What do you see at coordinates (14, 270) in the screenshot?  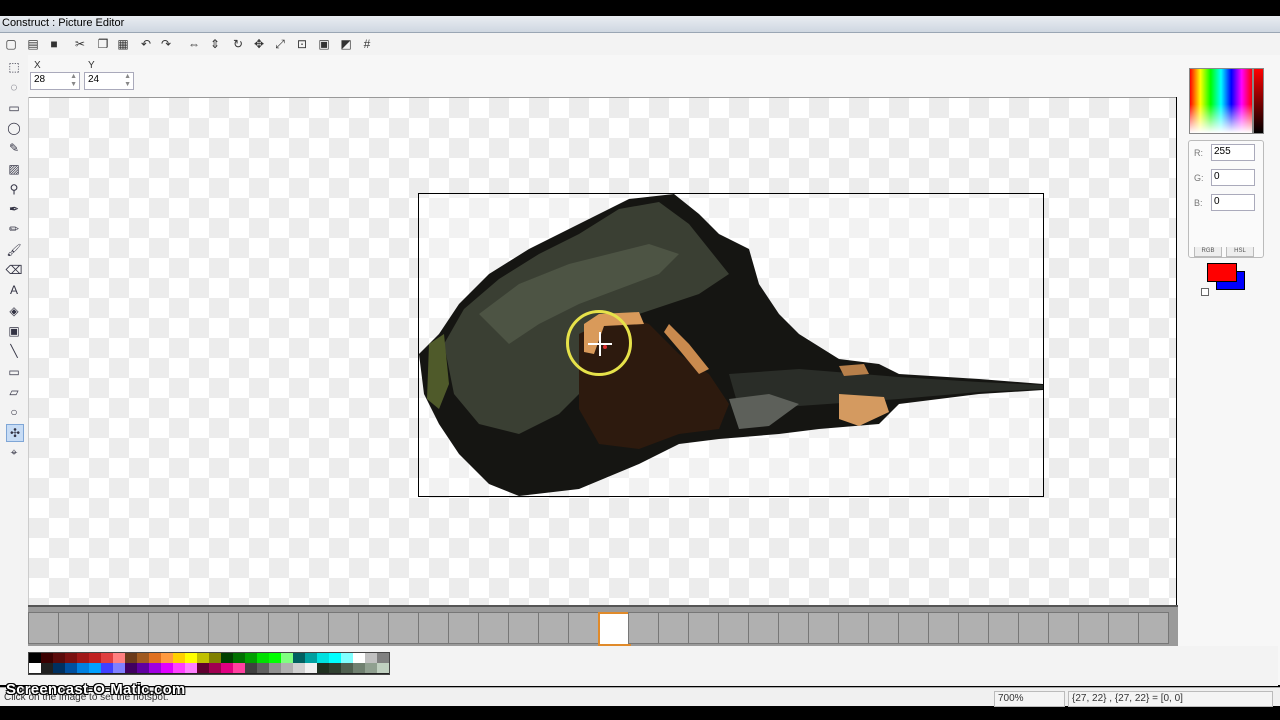 I see `eraser-tool-icon: ⌫` at bounding box center [14, 270].